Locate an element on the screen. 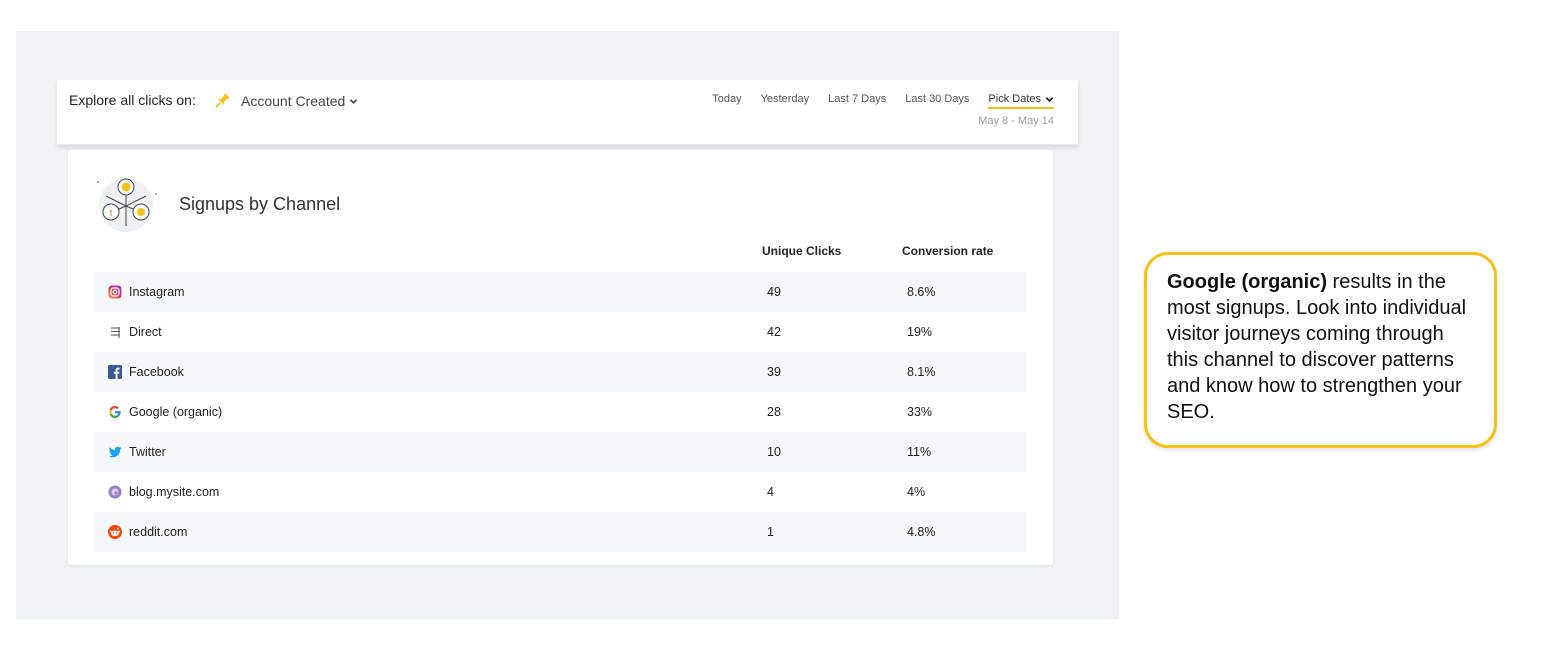 Image resolution: width=1567 pixels, height=647 pixels. table-row: reddit.com 1 4.8% is located at coordinates (560, 532).